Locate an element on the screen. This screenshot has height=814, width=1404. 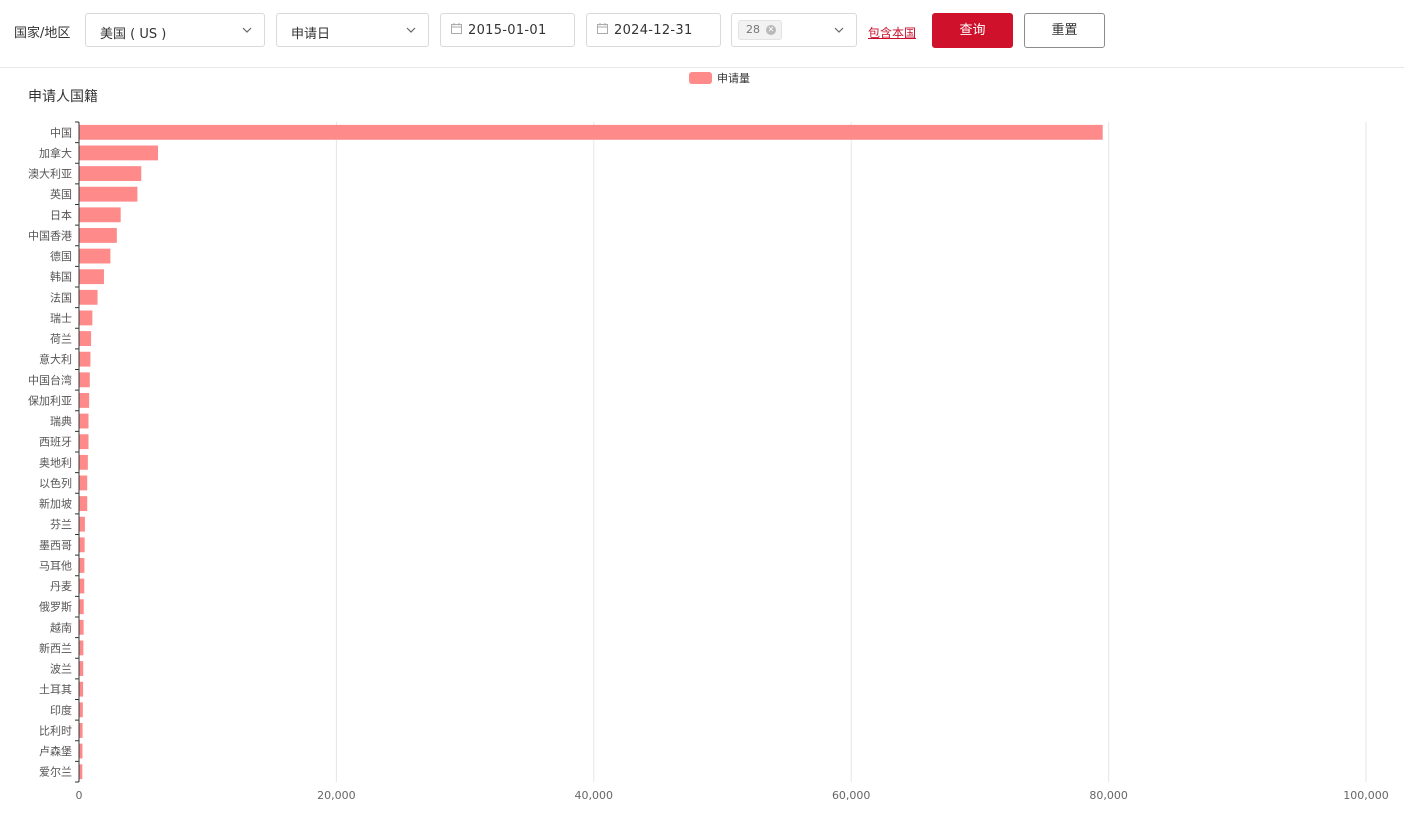
y-tick-label: 瑞士 is located at coordinates (61, 318).